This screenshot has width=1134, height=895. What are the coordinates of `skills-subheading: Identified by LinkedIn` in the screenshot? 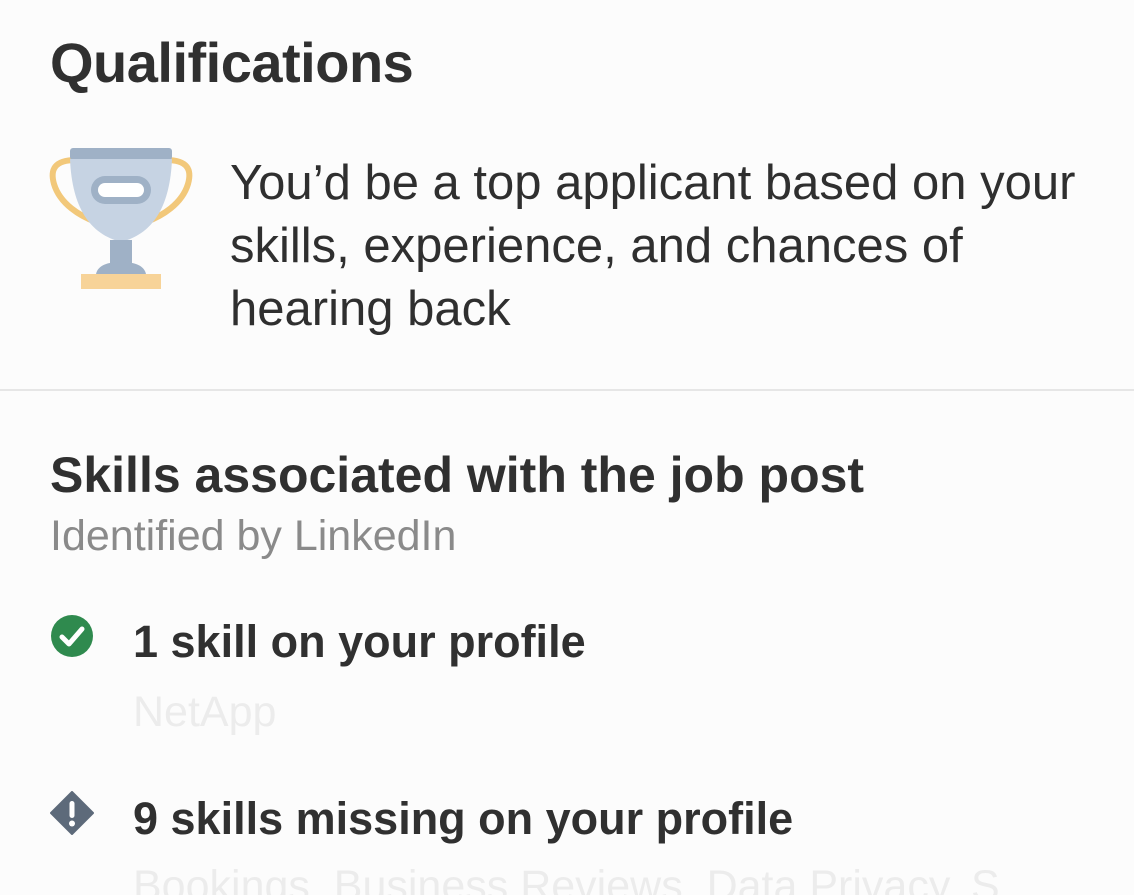 It's located at (253, 536).